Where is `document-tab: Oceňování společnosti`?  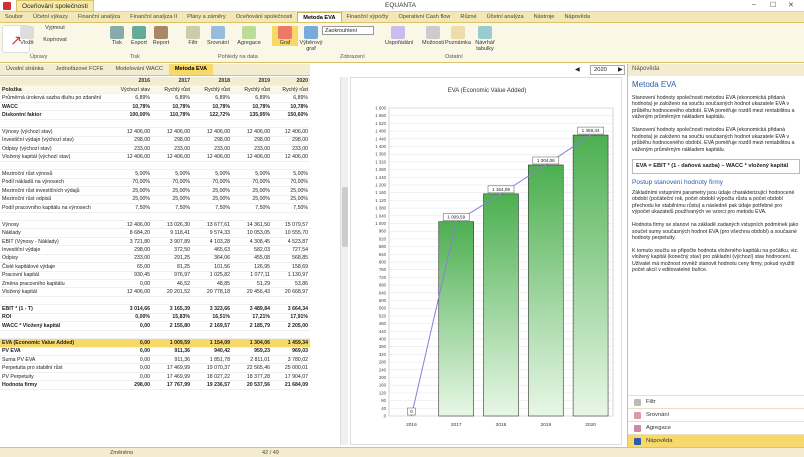
document-tab: Oceňování společnosti is located at coordinates (55, 6).